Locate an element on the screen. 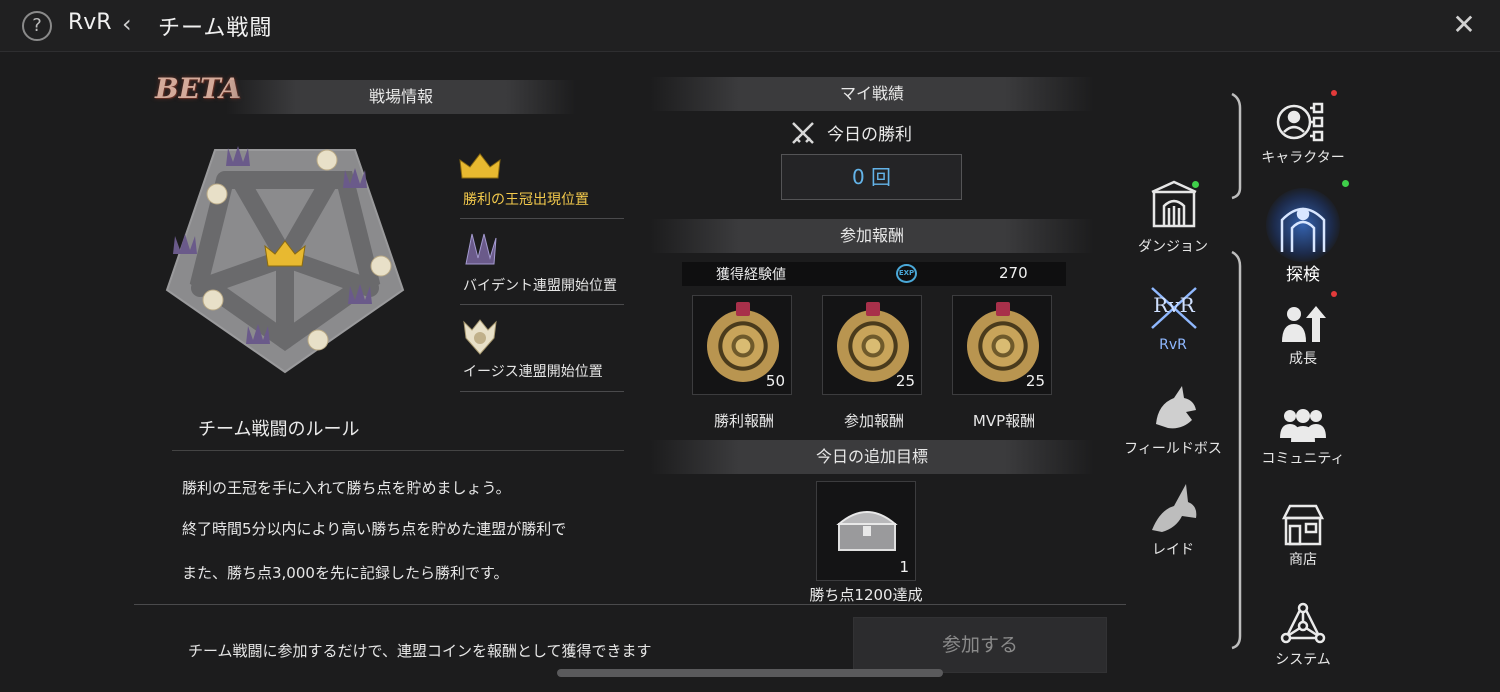 The width and height of the screenshot is (1500, 692). nav-explore: 探検 is located at coordinates (1303, 272).